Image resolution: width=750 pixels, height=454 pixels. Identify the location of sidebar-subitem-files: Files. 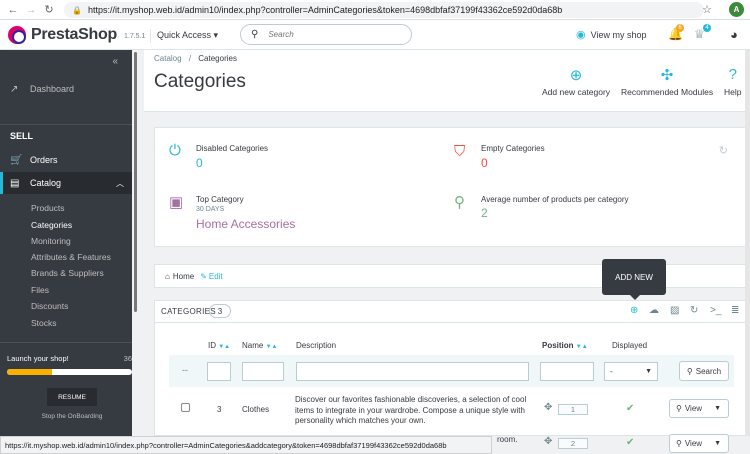
(40, 290).